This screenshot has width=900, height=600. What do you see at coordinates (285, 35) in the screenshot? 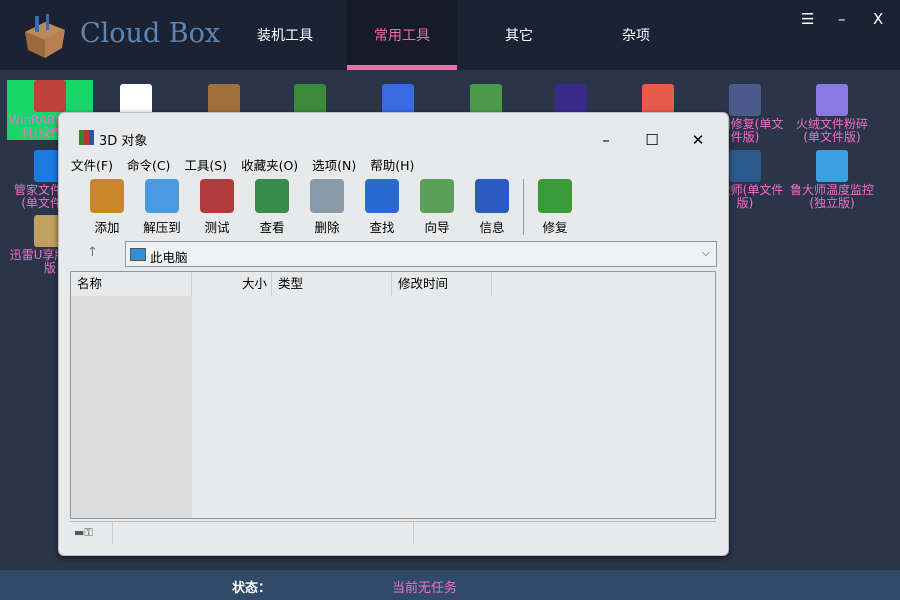
I see `tab-install-tools: 装机工具` at bounding box center [285, 35].